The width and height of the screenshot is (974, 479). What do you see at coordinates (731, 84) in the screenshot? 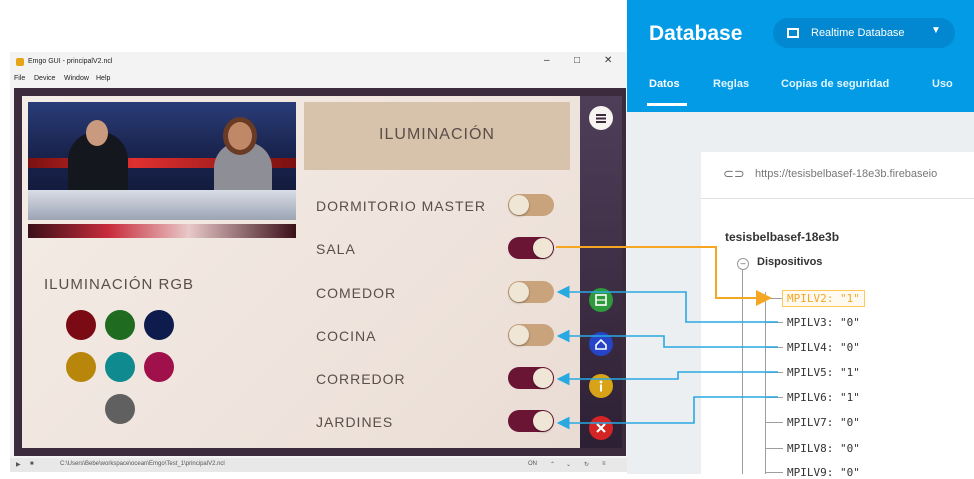
I see `tab-reglas: Reglas` at bounding box center [731, 84].